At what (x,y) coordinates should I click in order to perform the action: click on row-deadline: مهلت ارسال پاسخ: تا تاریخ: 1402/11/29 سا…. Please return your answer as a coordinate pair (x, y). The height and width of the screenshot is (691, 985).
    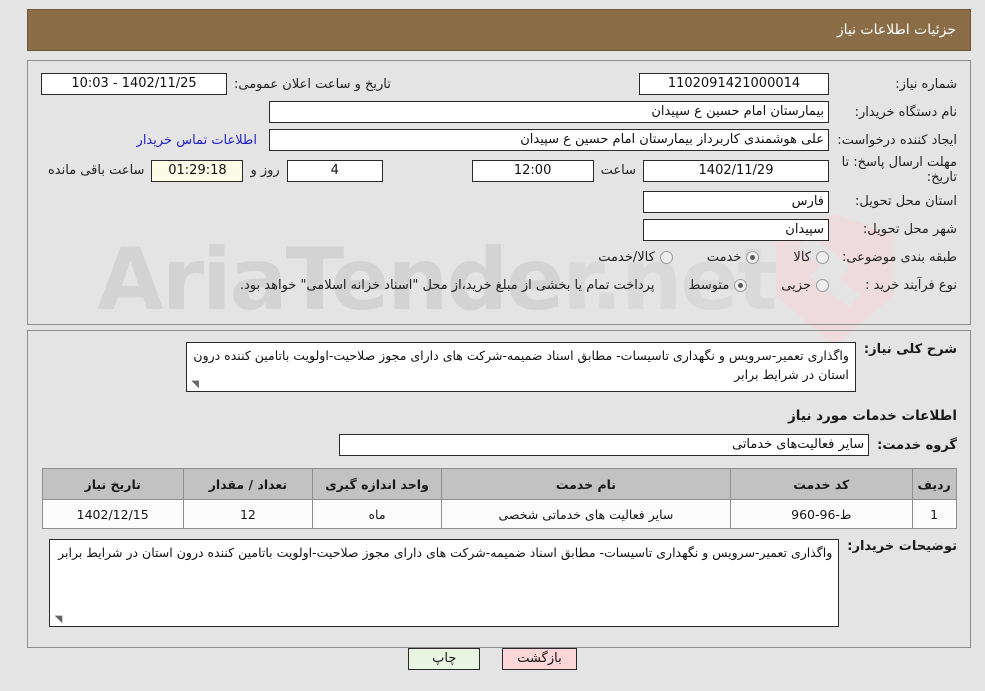
    Looking at the image, I should click on (499, 170).